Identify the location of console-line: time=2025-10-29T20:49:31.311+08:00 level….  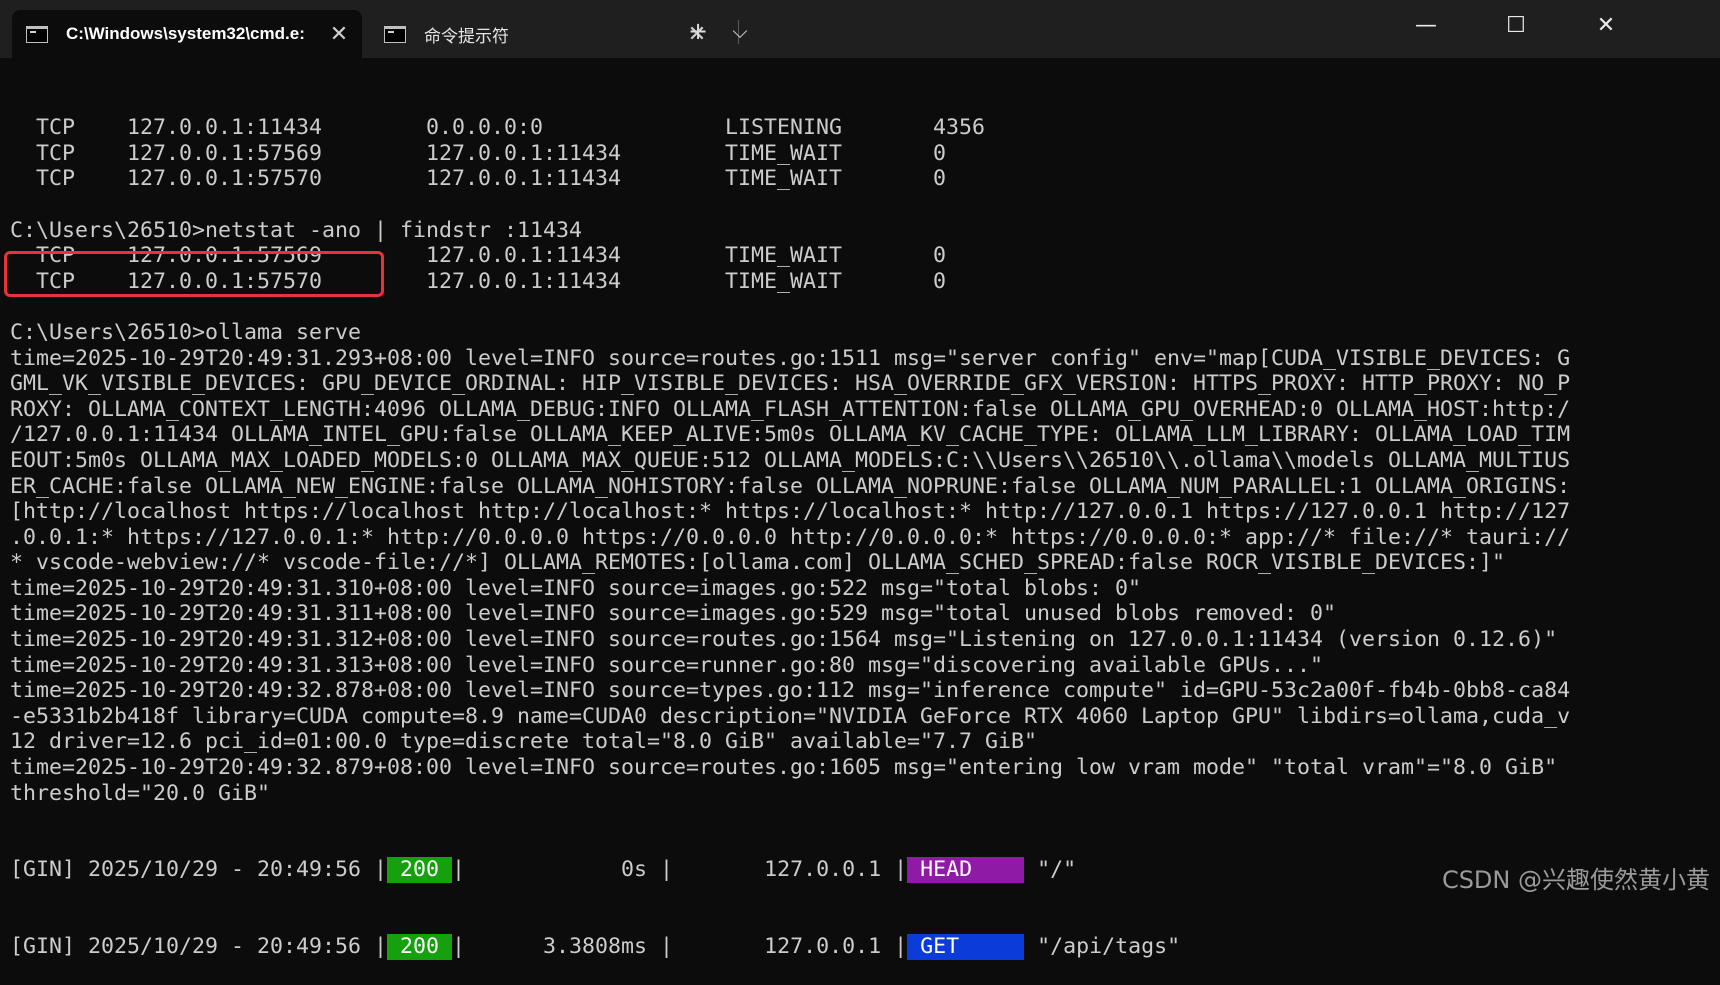
(673, 614).